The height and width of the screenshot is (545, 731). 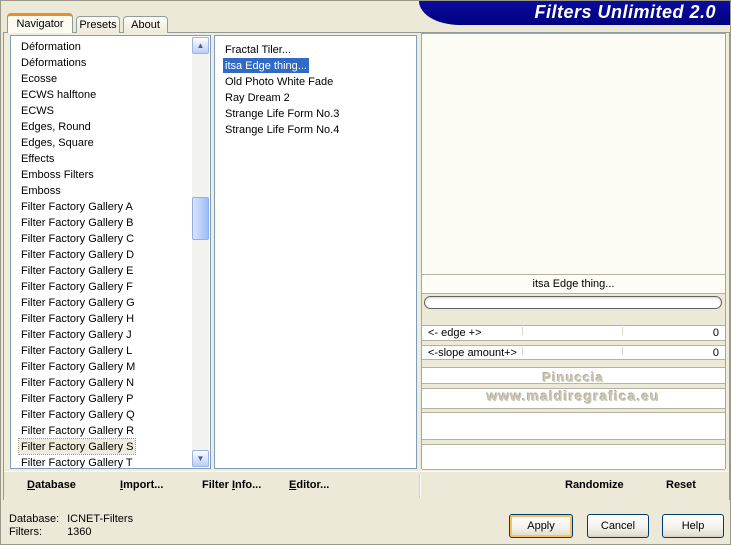 What do you see at coordinates (110, 63) in the screenshot?
I see `list-item: Déformations` at bounding box center [110, 63].